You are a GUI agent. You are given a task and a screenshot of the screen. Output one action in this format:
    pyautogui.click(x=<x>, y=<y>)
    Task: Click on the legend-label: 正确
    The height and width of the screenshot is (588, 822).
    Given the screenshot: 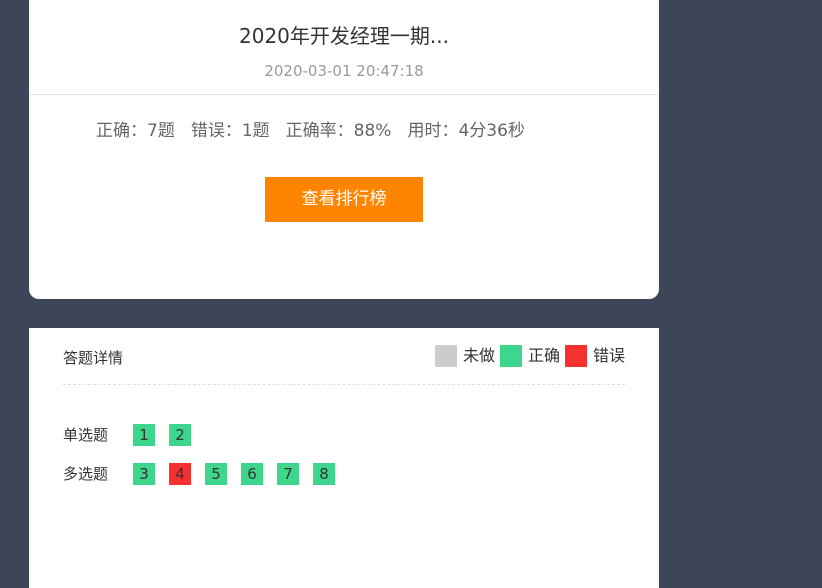 What is the action you would take?
    pyautogui.click(x=543, y=355)
    